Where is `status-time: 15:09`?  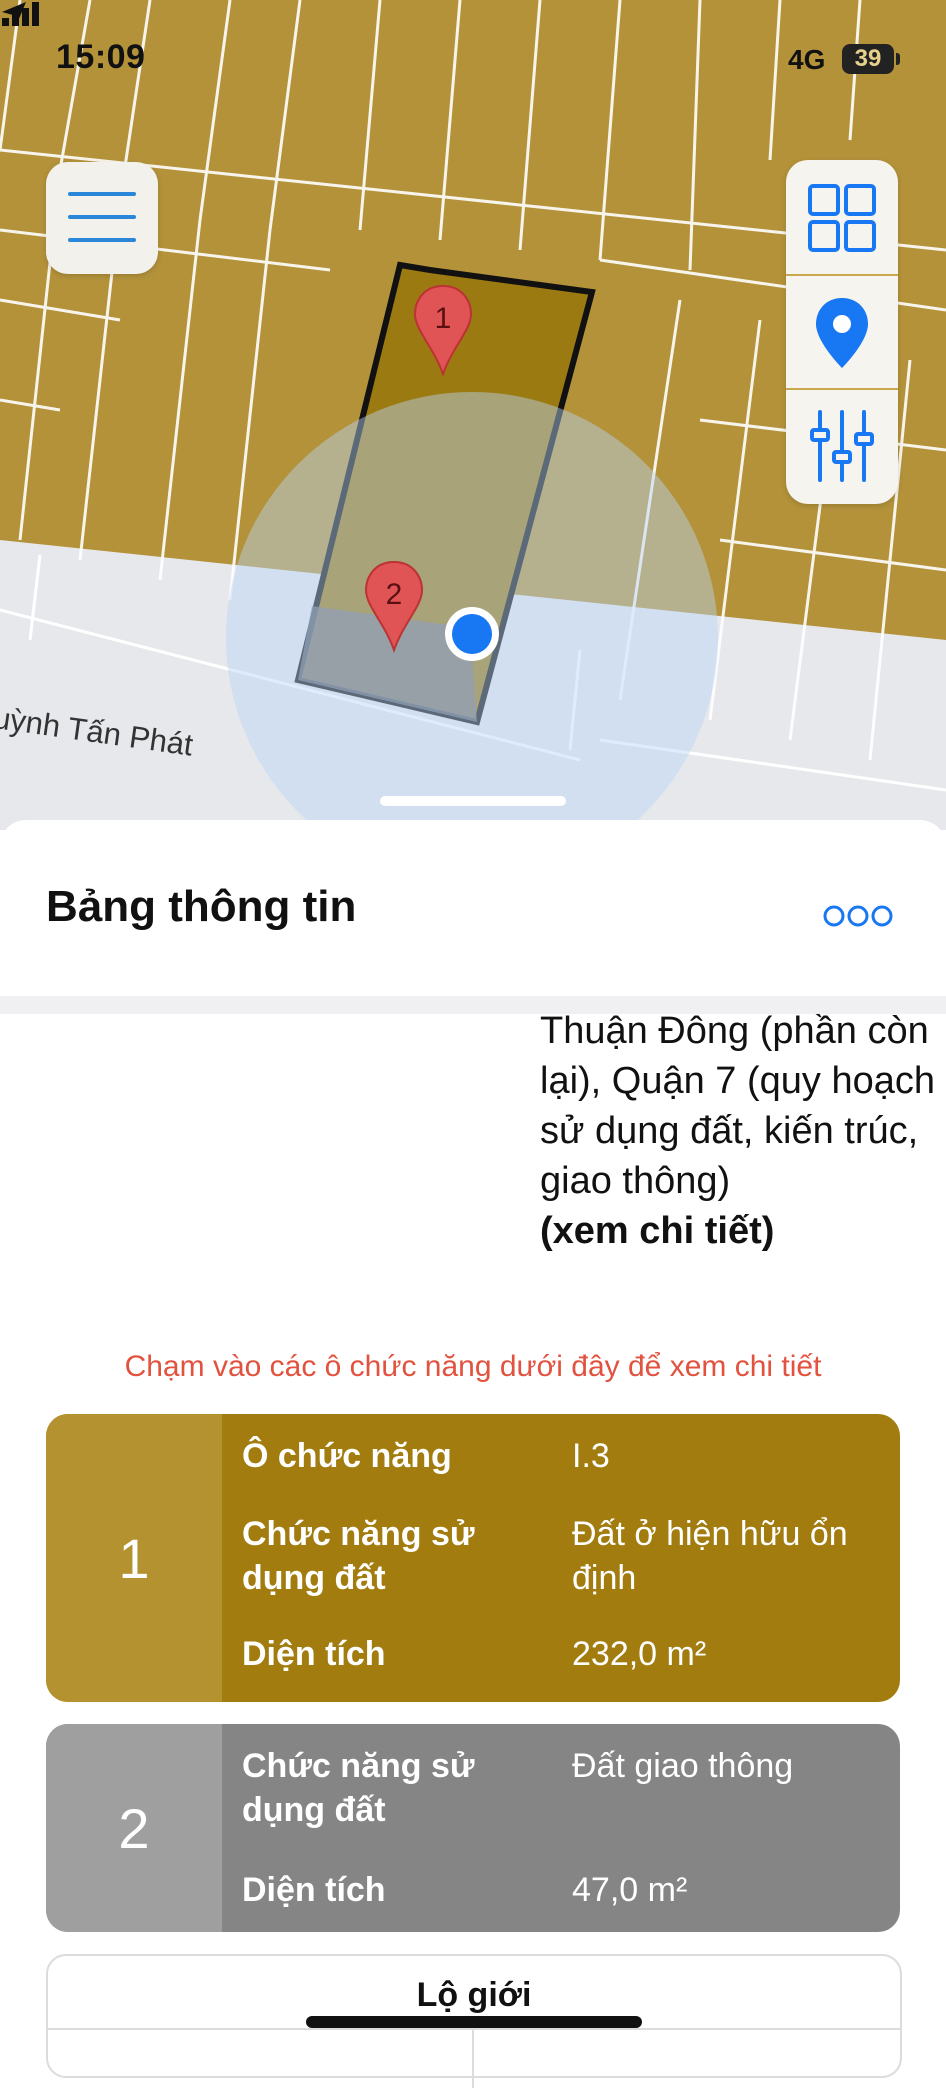 status-time: 15:09 is located at coordinates (101, 57).